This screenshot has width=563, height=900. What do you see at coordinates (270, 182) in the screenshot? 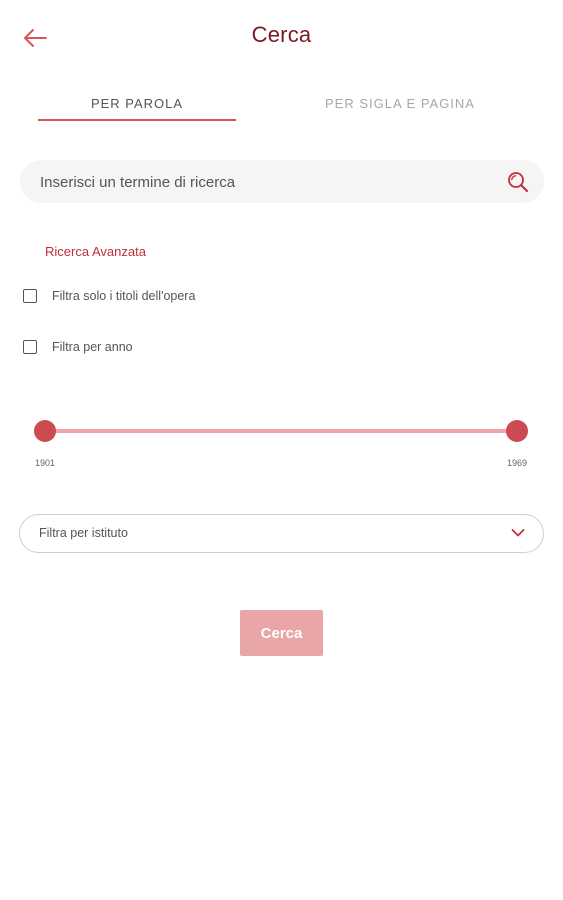
I see `search-input` at bounding box center [270, 182].